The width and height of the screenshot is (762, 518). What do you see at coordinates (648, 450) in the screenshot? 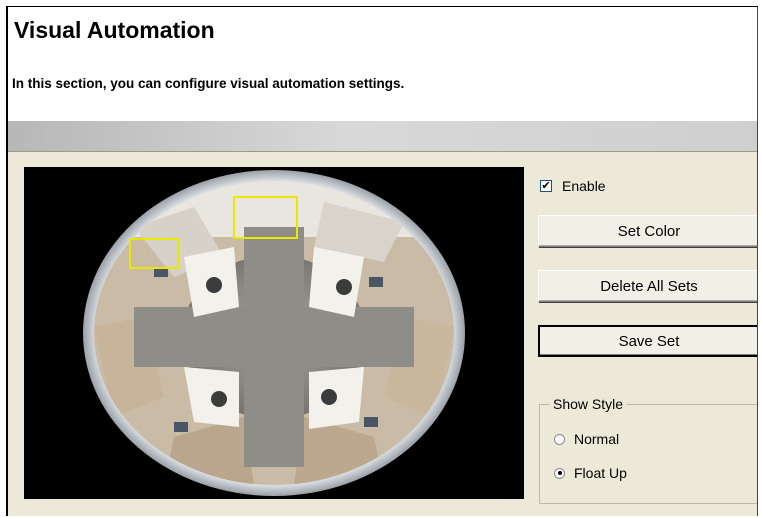
I see `show-style-group: Show Style Normal Float Up` at bounding box center [648, 450].